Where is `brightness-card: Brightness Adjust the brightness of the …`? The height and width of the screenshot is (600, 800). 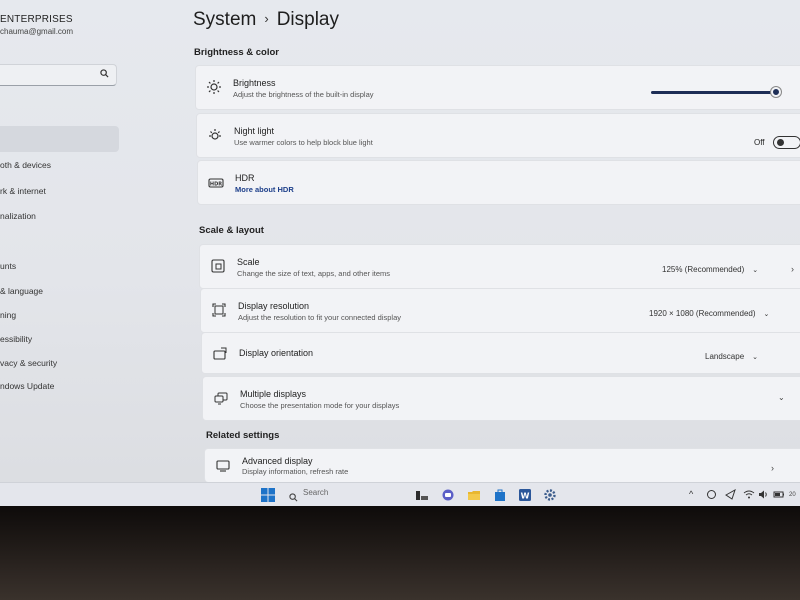 brightness-card: Brightness Adjust the brightness of the … is located at coordinates (497, 87).